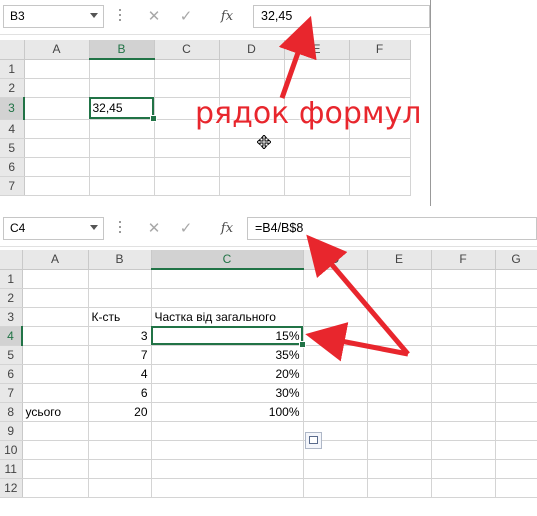 The height and width of the screenshot is (516, 537). I want to click on row-header-10: 10, so click(11, 450).